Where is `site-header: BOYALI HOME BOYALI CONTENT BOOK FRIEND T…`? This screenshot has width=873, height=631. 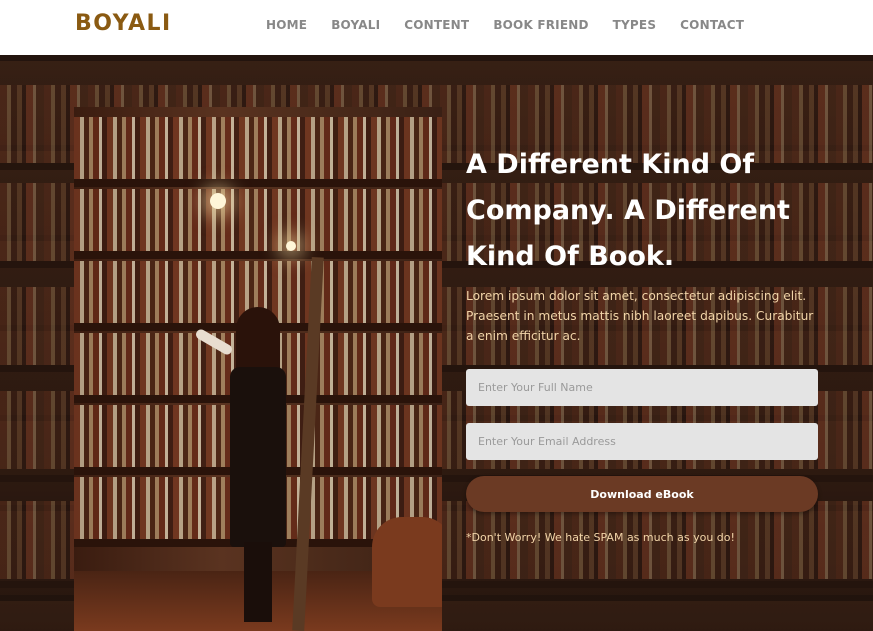 site-header: BOYALI HOME BOYALI CONTENT BOOK FRIEND T… is located at coordinates (436, 27).